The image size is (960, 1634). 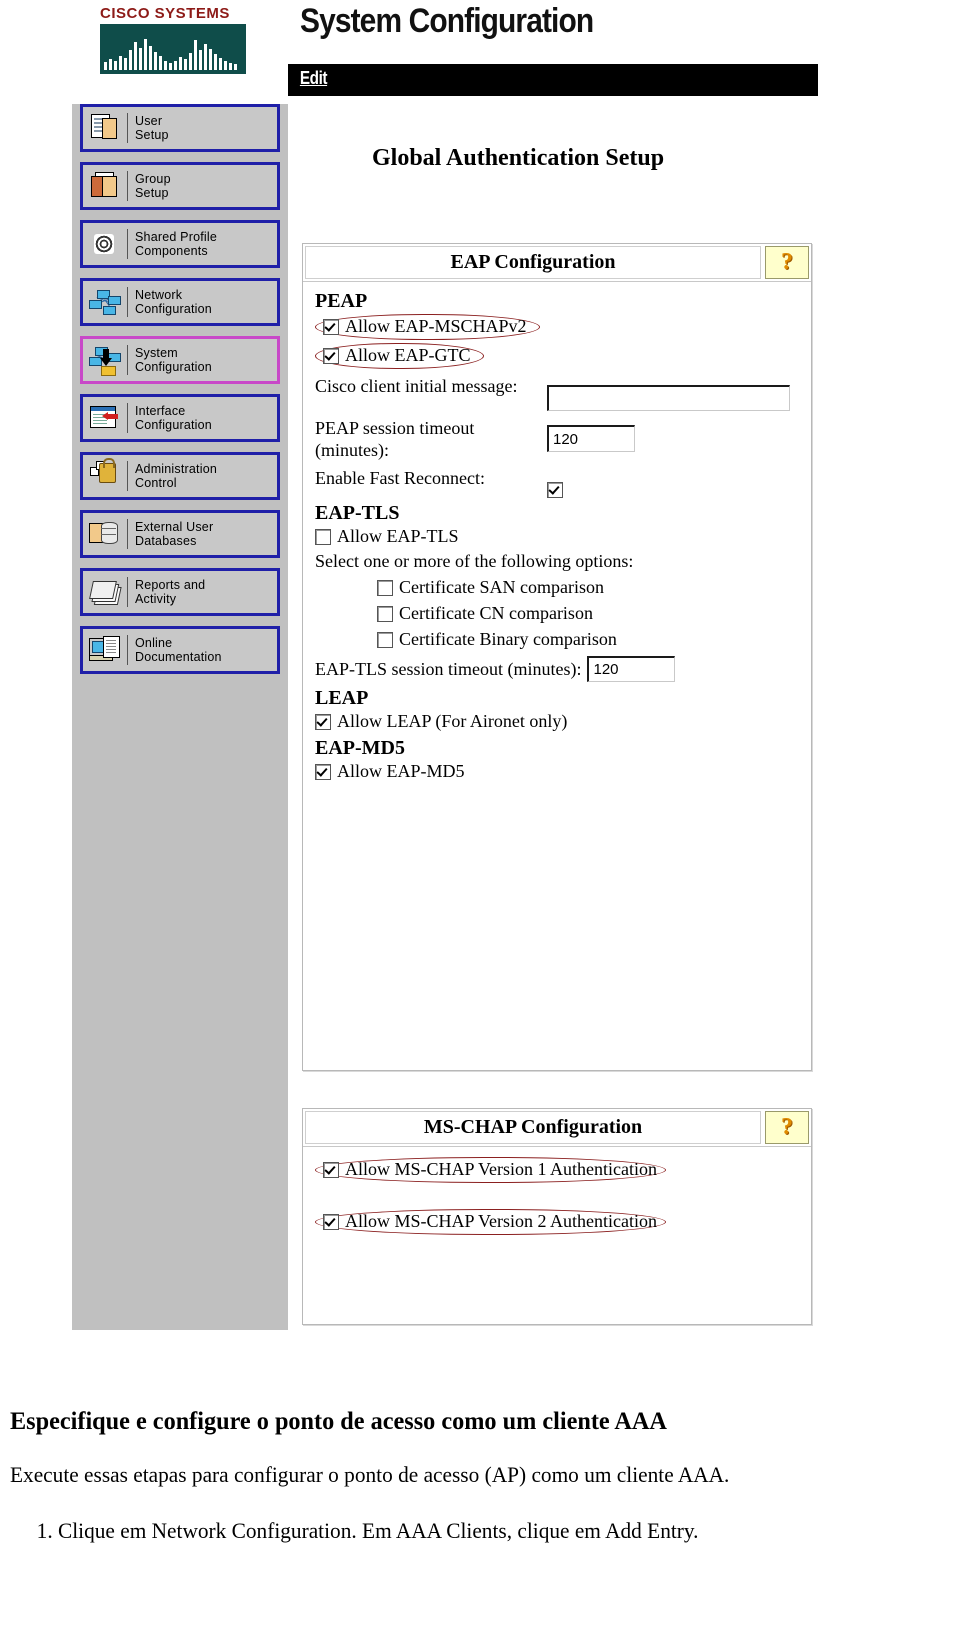 I want to click on annotation-ellipse: Allow EAP-GTC, so click(x=399, y=356).